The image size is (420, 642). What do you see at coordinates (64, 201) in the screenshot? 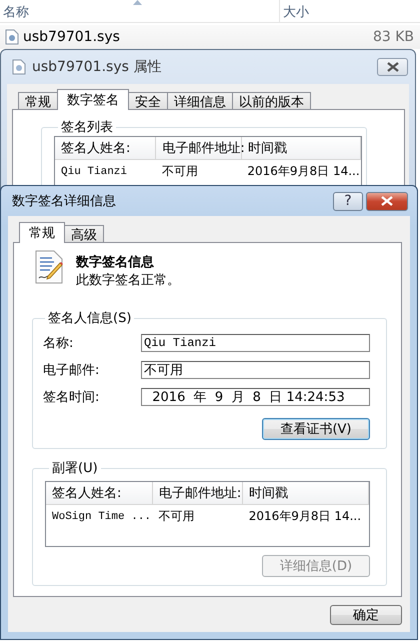
I see `window-title: 数字签名详细信息` at bounding box center [64, 201].